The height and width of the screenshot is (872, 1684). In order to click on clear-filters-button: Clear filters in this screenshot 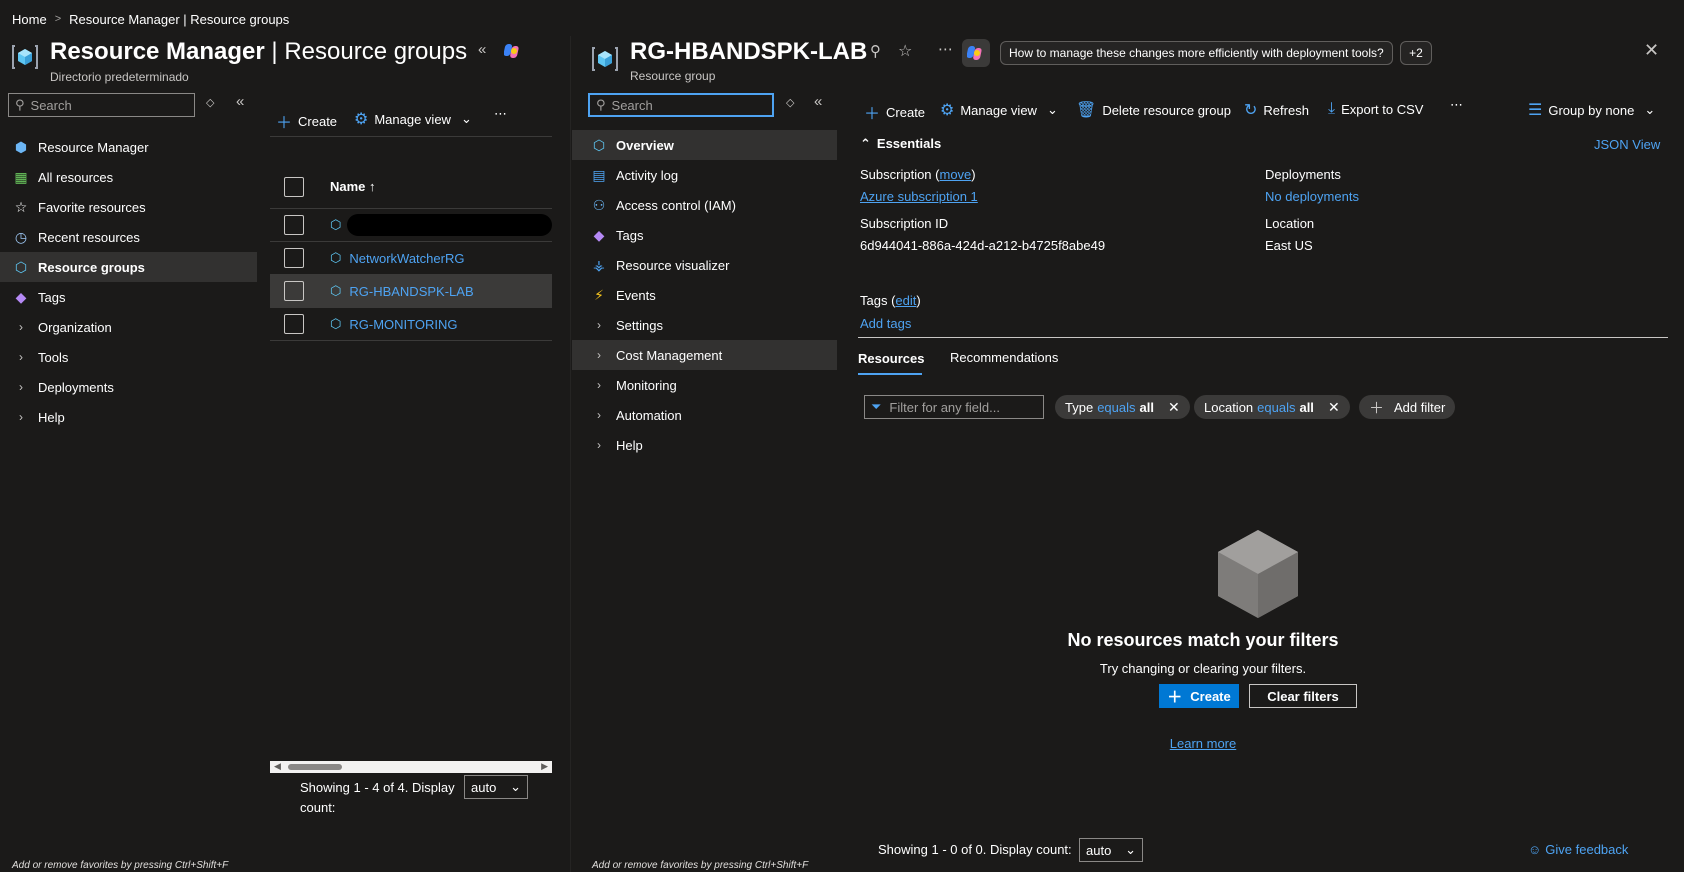, I will do `click(1303, 696)`.